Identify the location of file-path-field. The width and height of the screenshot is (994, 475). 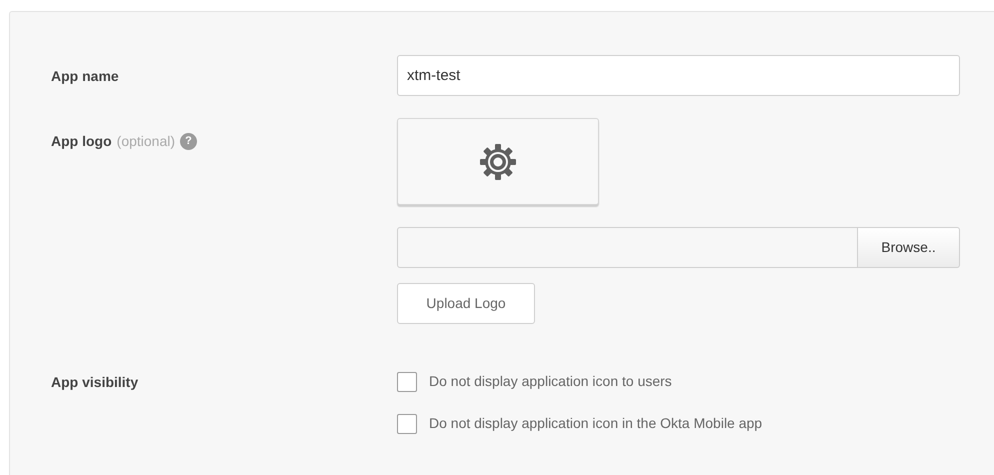
(627, 247).